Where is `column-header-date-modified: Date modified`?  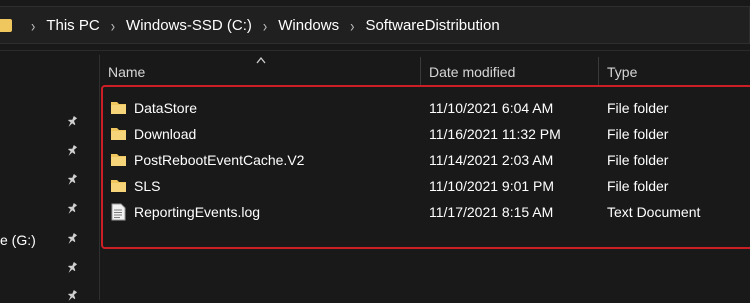
column-header-date-modified: Date modified is located at coordinates (514, 72).